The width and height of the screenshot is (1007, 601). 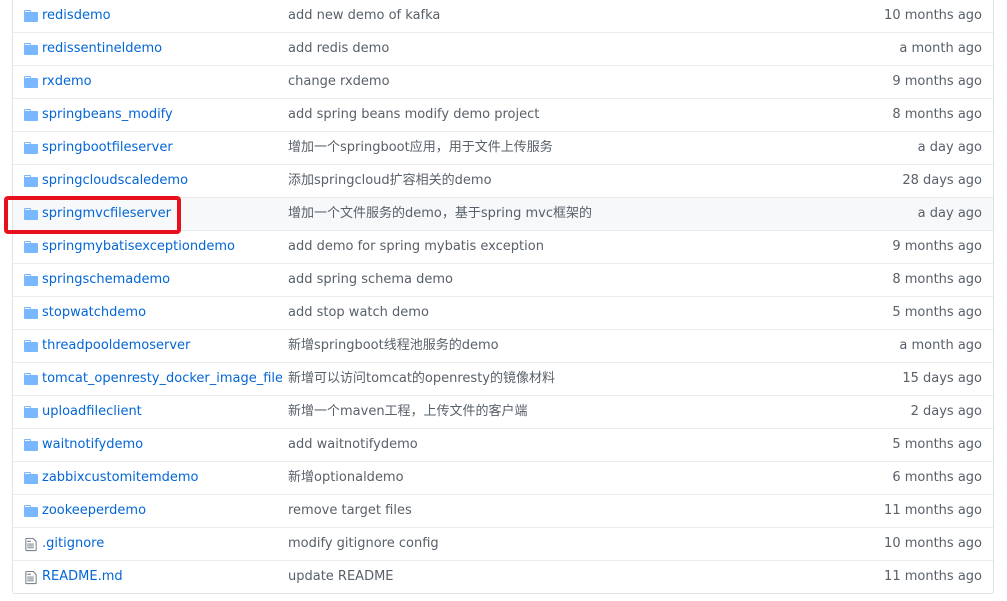 What do you see at coordinates (162, 16) in the screenshot?
I see `file-name-link: redisdemo` at bounding box center [162, 16].